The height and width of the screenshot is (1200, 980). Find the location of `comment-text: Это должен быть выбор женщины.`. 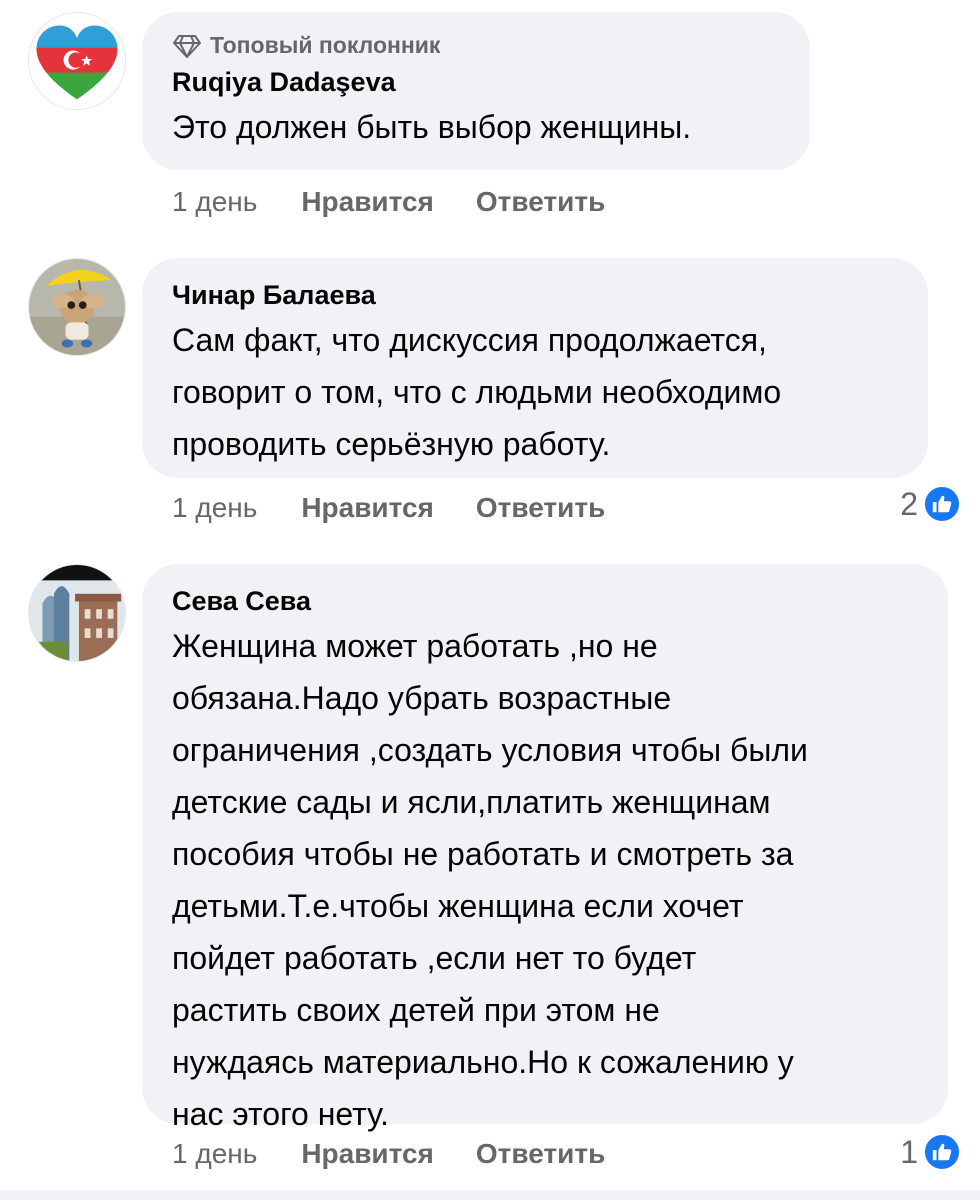

comment-text: Это должен быть выбор женщины. is located at coordinates (432, 127).